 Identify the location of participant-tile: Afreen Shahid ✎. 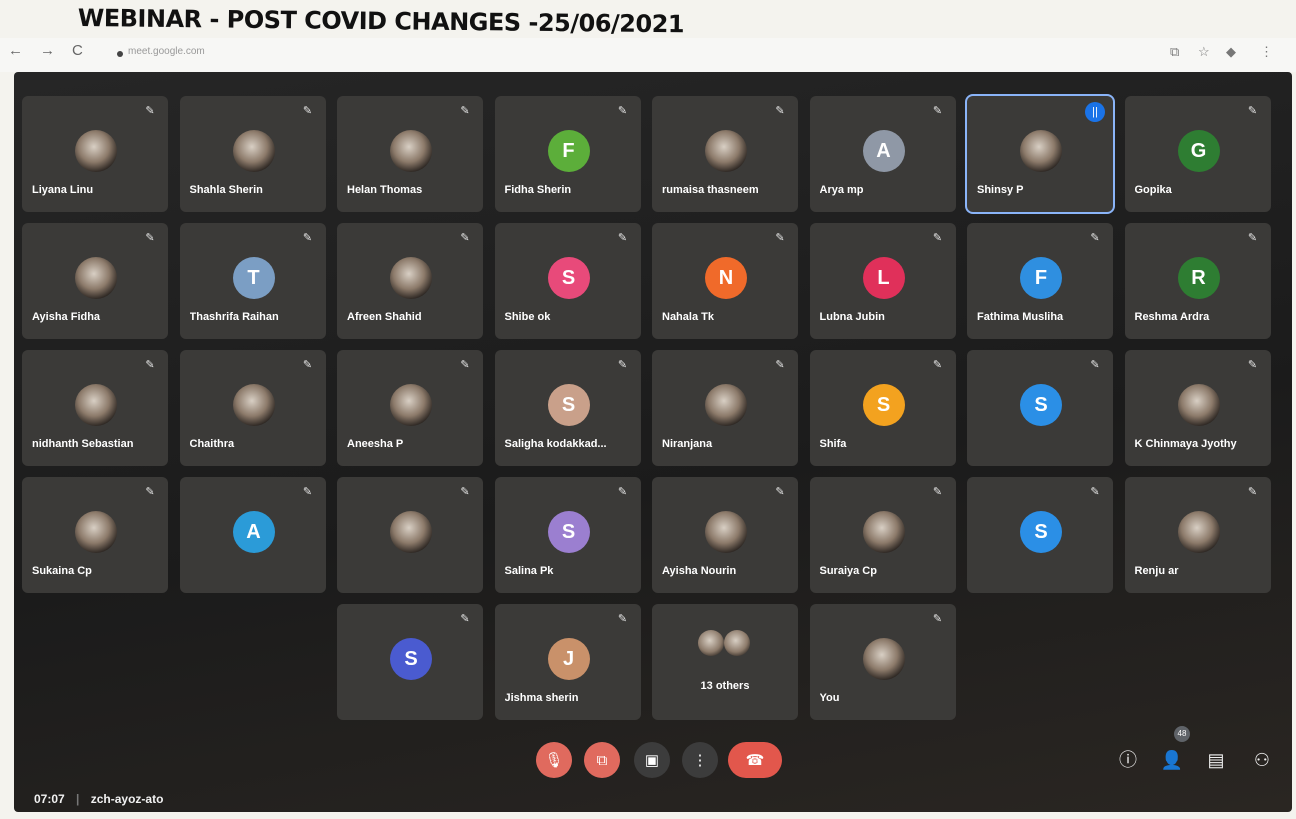
(410, 281).